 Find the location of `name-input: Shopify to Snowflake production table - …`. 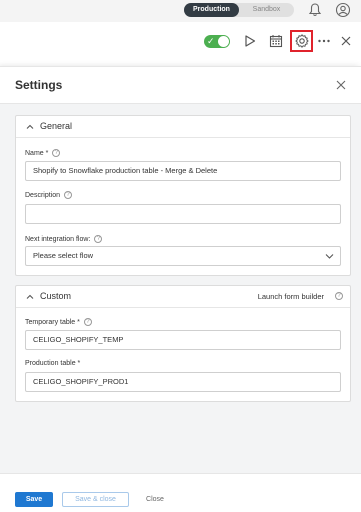

name-input: Shopify to Snowflake production table - … is located at coordinates (183, 171).